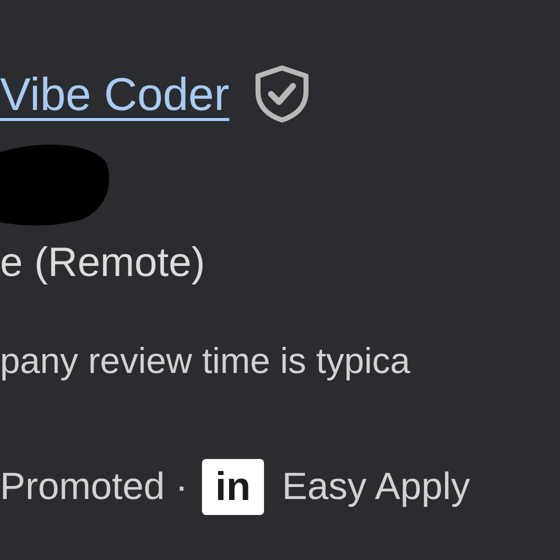 This screenshot has height=560, width=560. What do you see at coordinates (103, 262) in the screenshot?
I see `job-location: e (Remote)` at bounding box center [103, 262].